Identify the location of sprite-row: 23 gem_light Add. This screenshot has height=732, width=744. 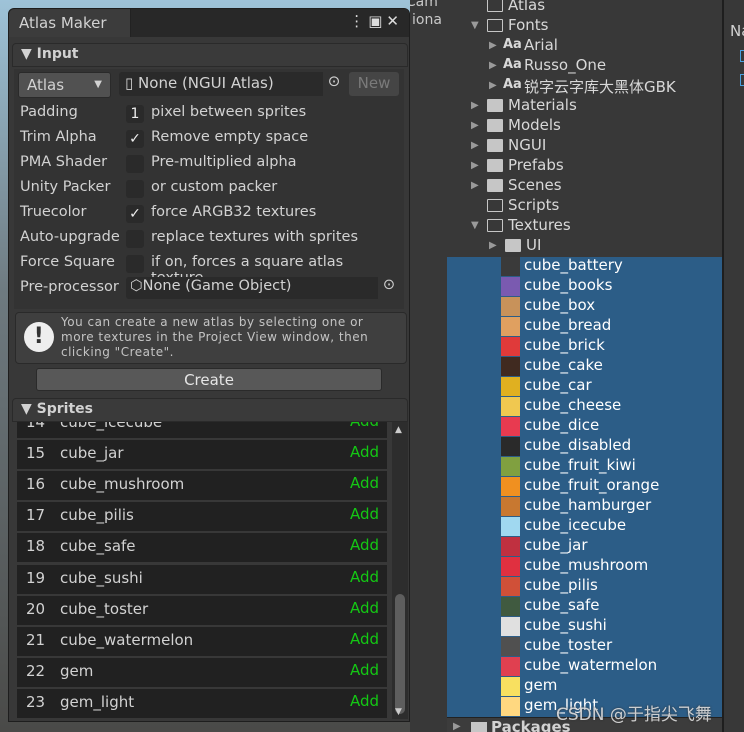
(202, 703).